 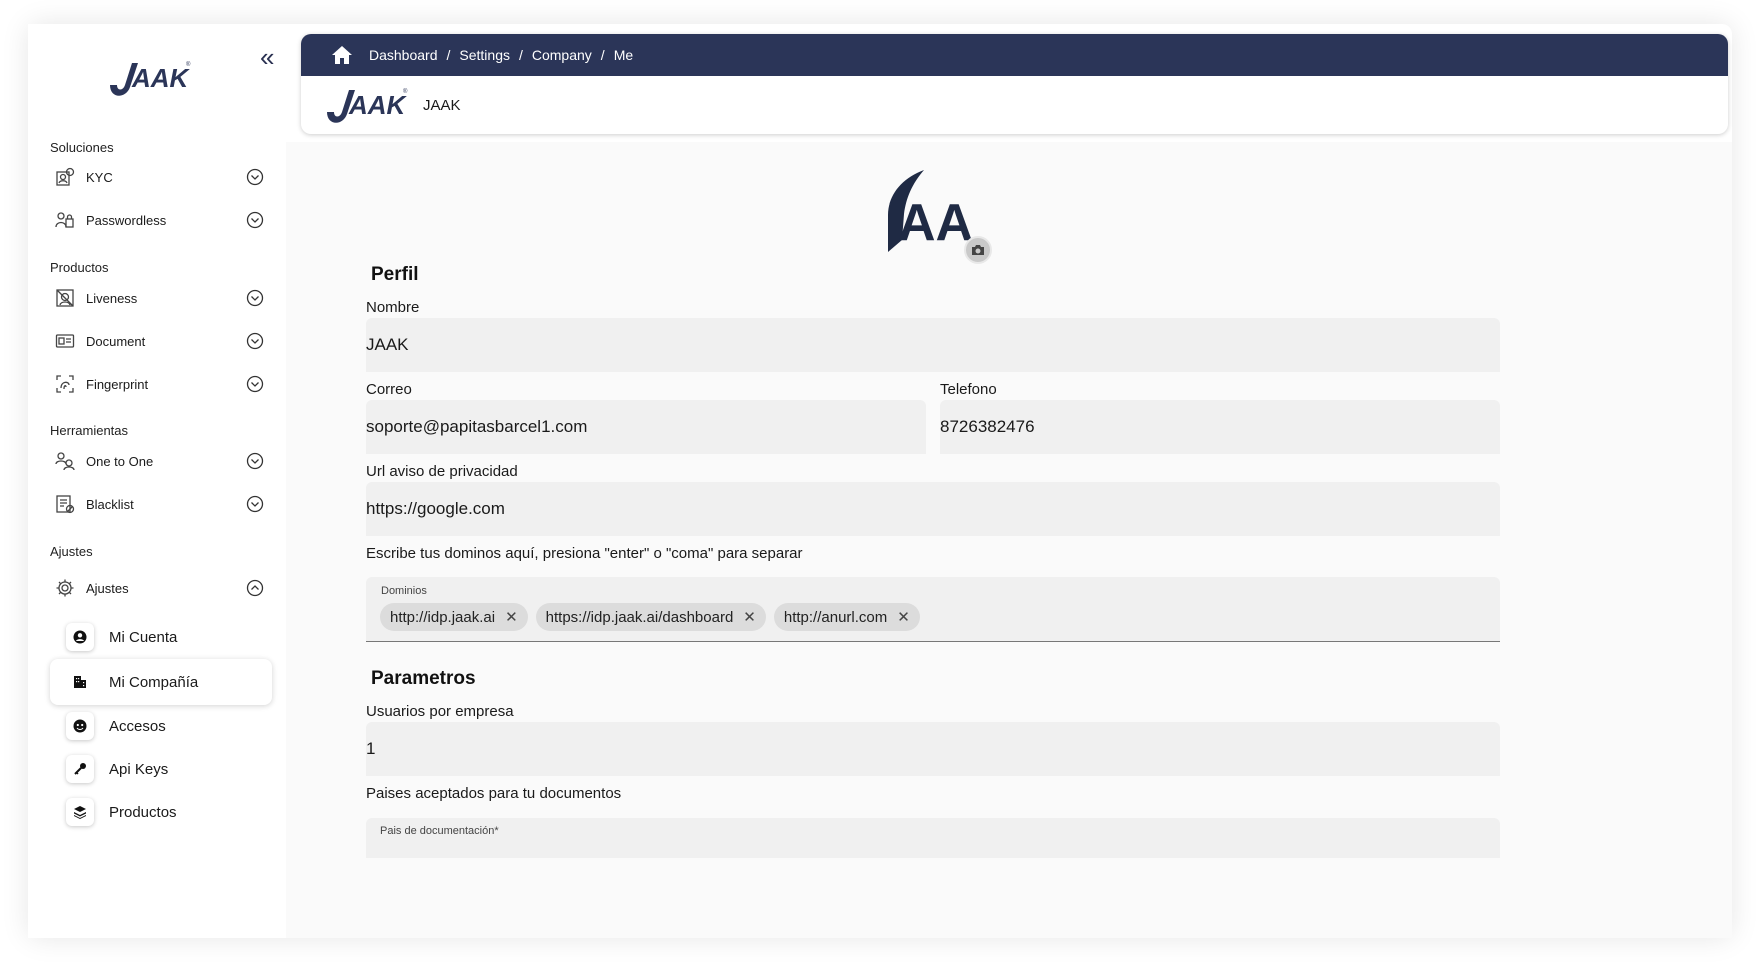 I want to click on usuarios-field: 1, so click(x=933, y=749).